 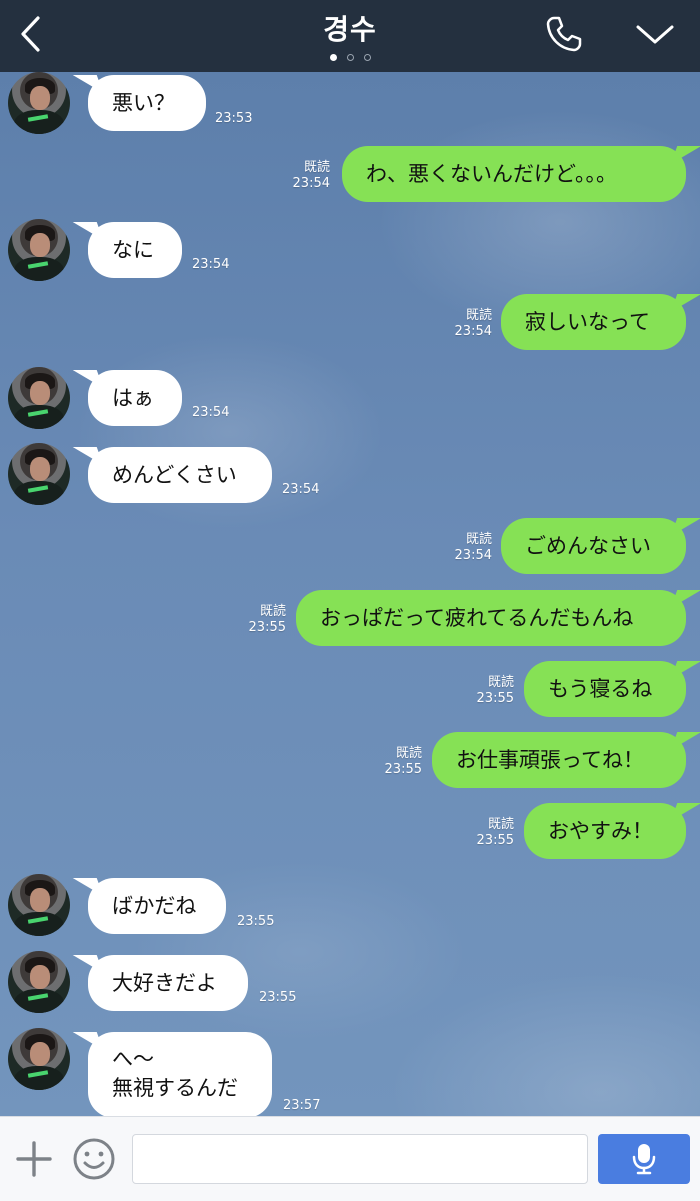 I want to click on add-attachment-button, so click(x=34, y=1159).